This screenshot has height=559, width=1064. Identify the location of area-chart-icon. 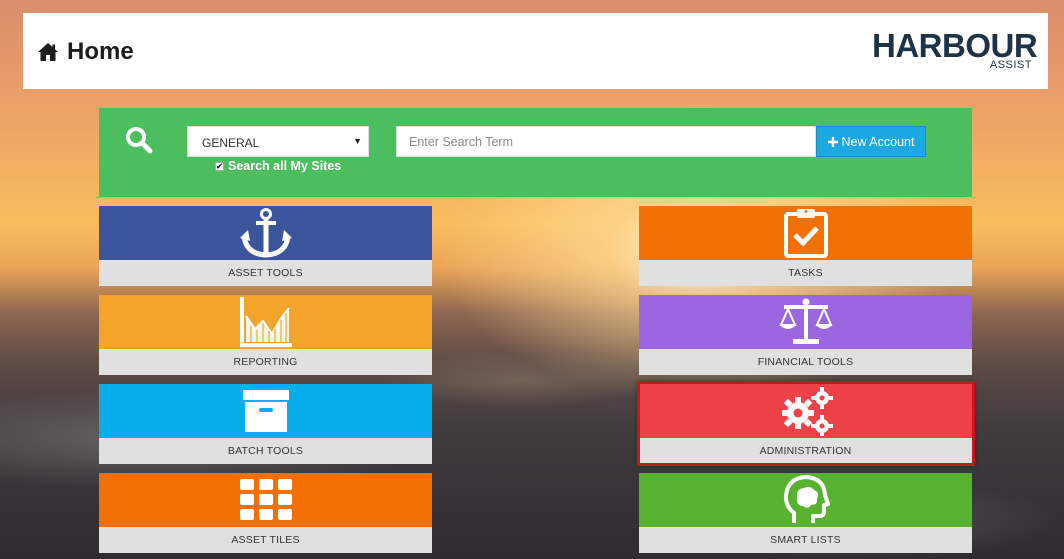
(265, 322).